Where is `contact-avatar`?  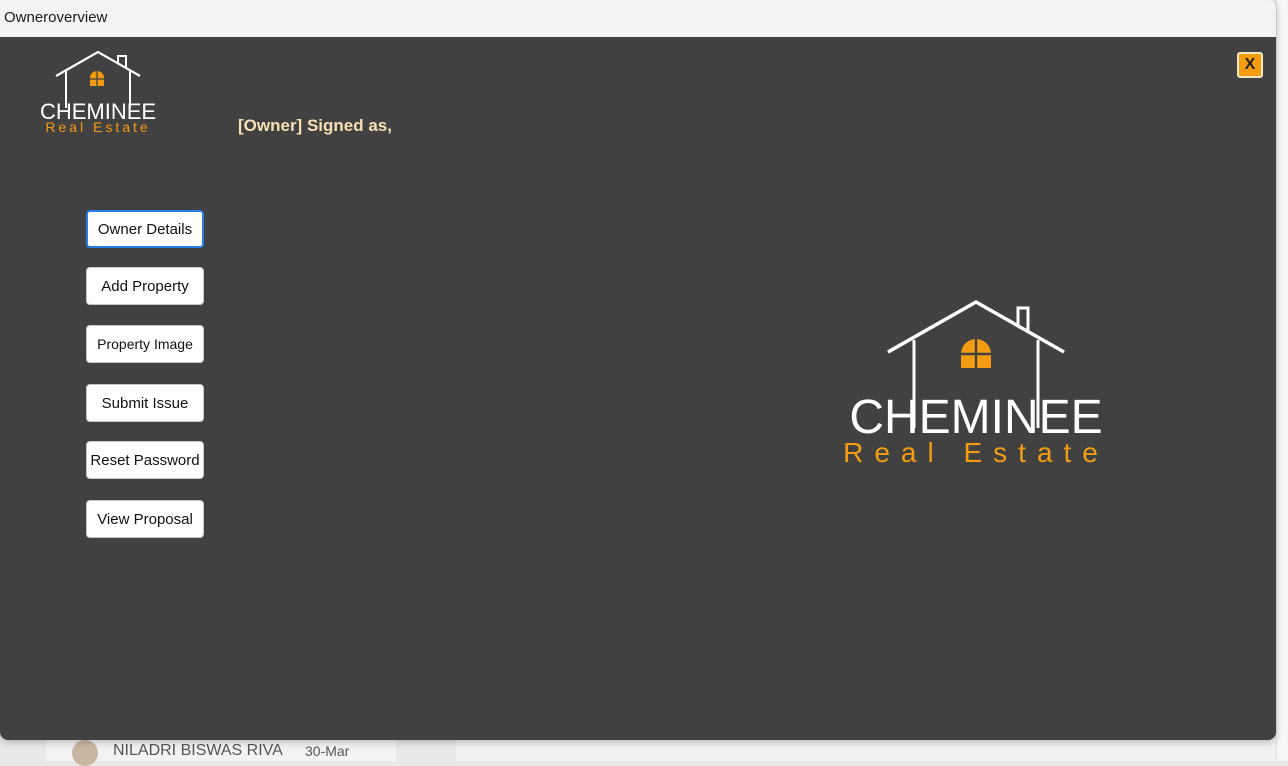
contact-avatar is located at coordinates (85, 753).